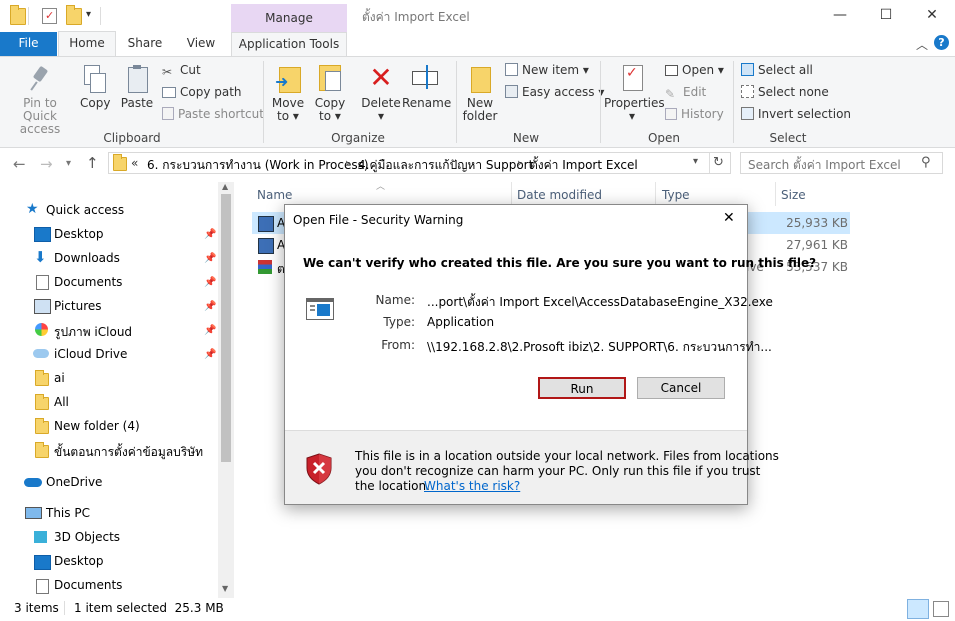 The height and width of the screenshot is (621, 955). Describe the element at coordinates (87, 537) in the screenshot. I see `nav-pc-item-3d-objects: 3D Objects` at that location.